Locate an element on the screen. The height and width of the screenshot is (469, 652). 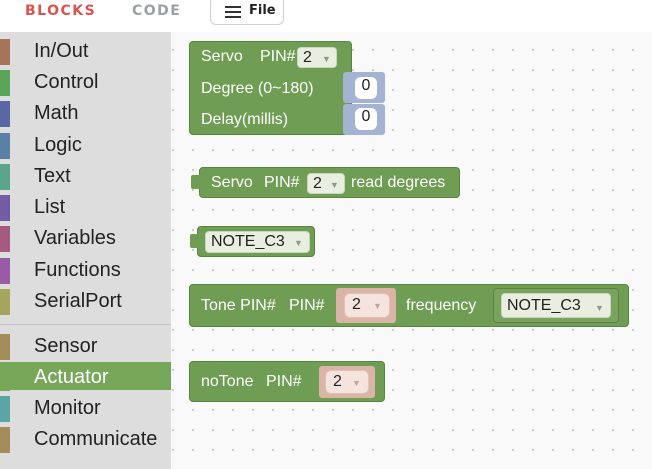
tone-pin-label: PIN# is located at coordinates (307, 305).